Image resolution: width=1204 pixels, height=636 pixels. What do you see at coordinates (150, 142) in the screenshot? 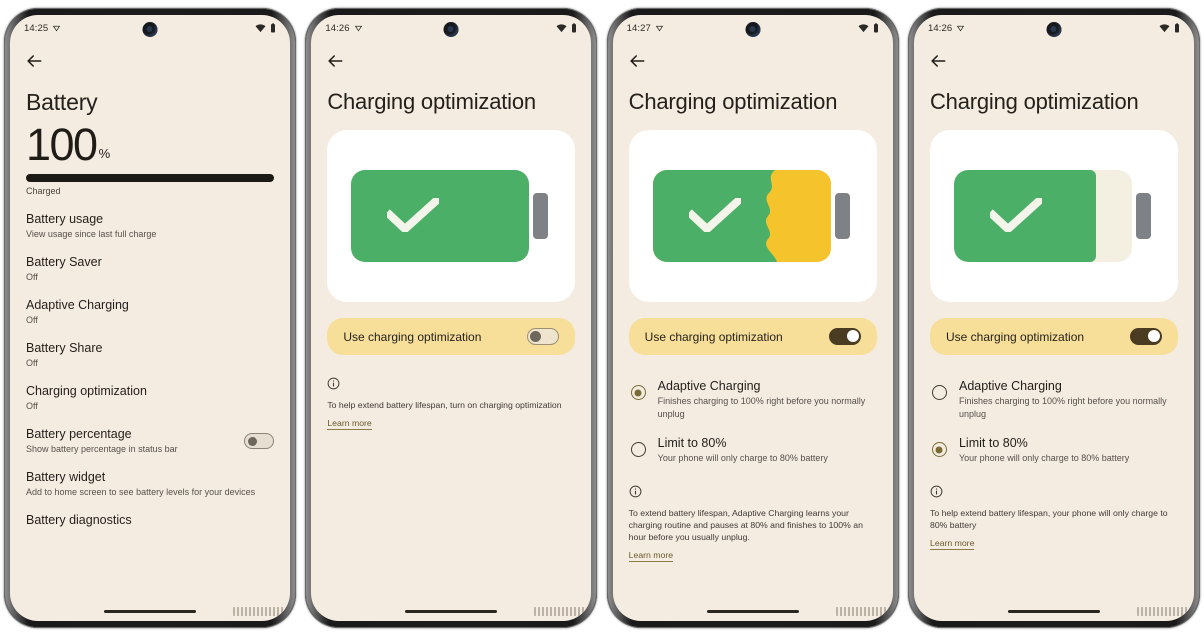
I see `battery-percentage-display: 100 %` at bounding box center [150, 142].